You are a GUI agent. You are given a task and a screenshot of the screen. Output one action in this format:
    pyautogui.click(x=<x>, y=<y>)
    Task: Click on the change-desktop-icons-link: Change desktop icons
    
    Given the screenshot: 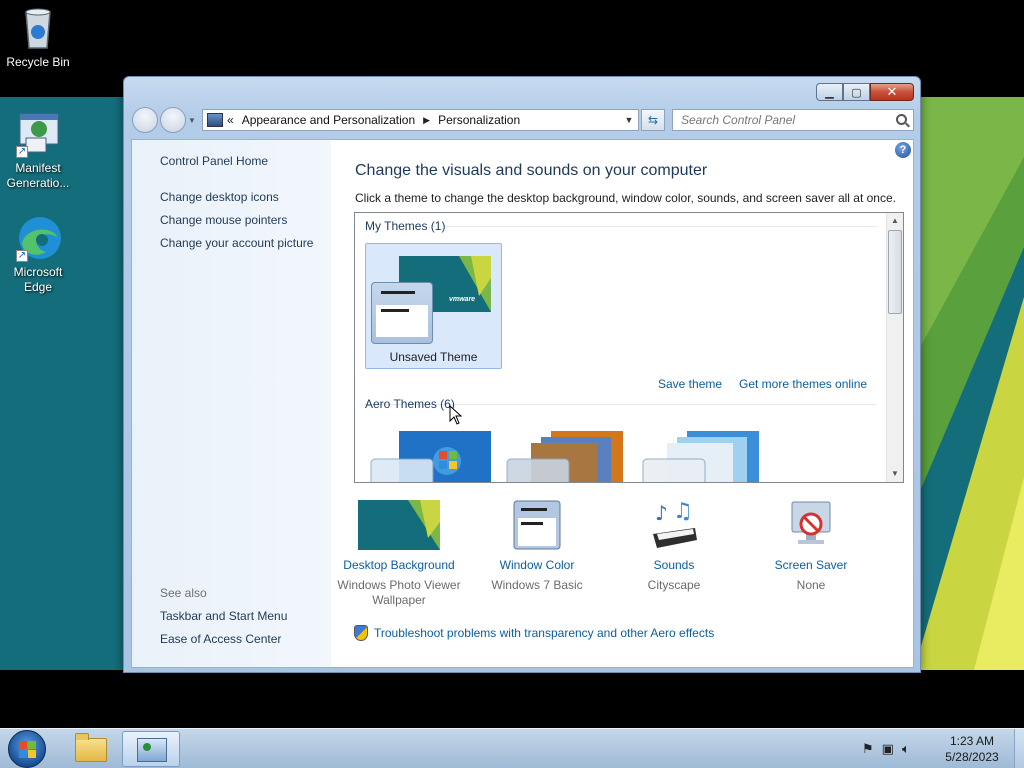 What is the action you would take?
    pyautogui.click(x=219, y=197)
    